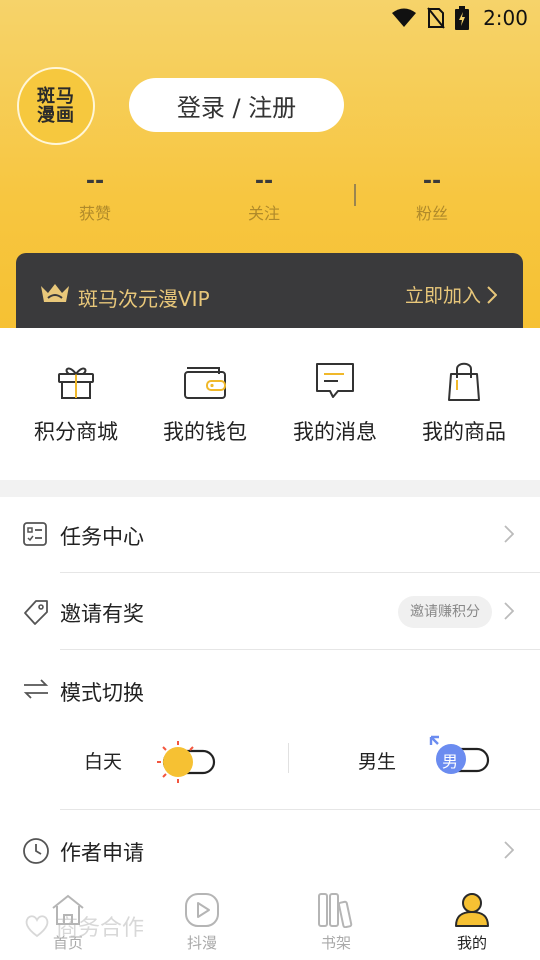 The height and width of the screenshot is (960, 540). What do you see at coordinates (205, 432) in the screenshot?
I see `quick-wallet-label: 我的钱包` at bounding box center [205, 432].